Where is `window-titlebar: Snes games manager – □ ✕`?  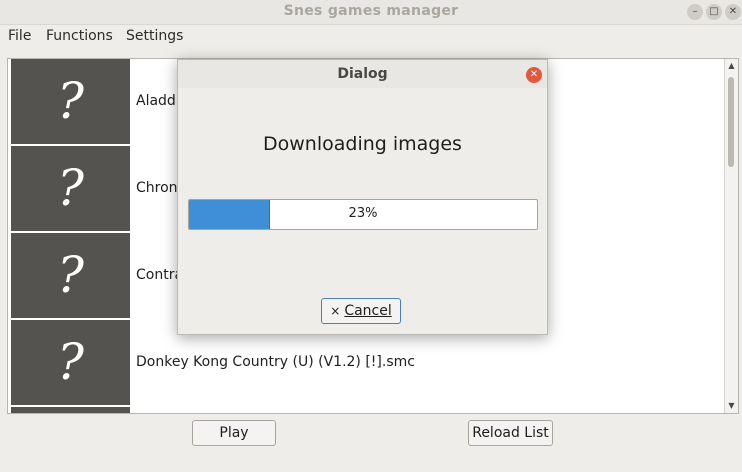
window-titlebar: Snes games manager – □ ✕ is located at coordinates (371, 12).